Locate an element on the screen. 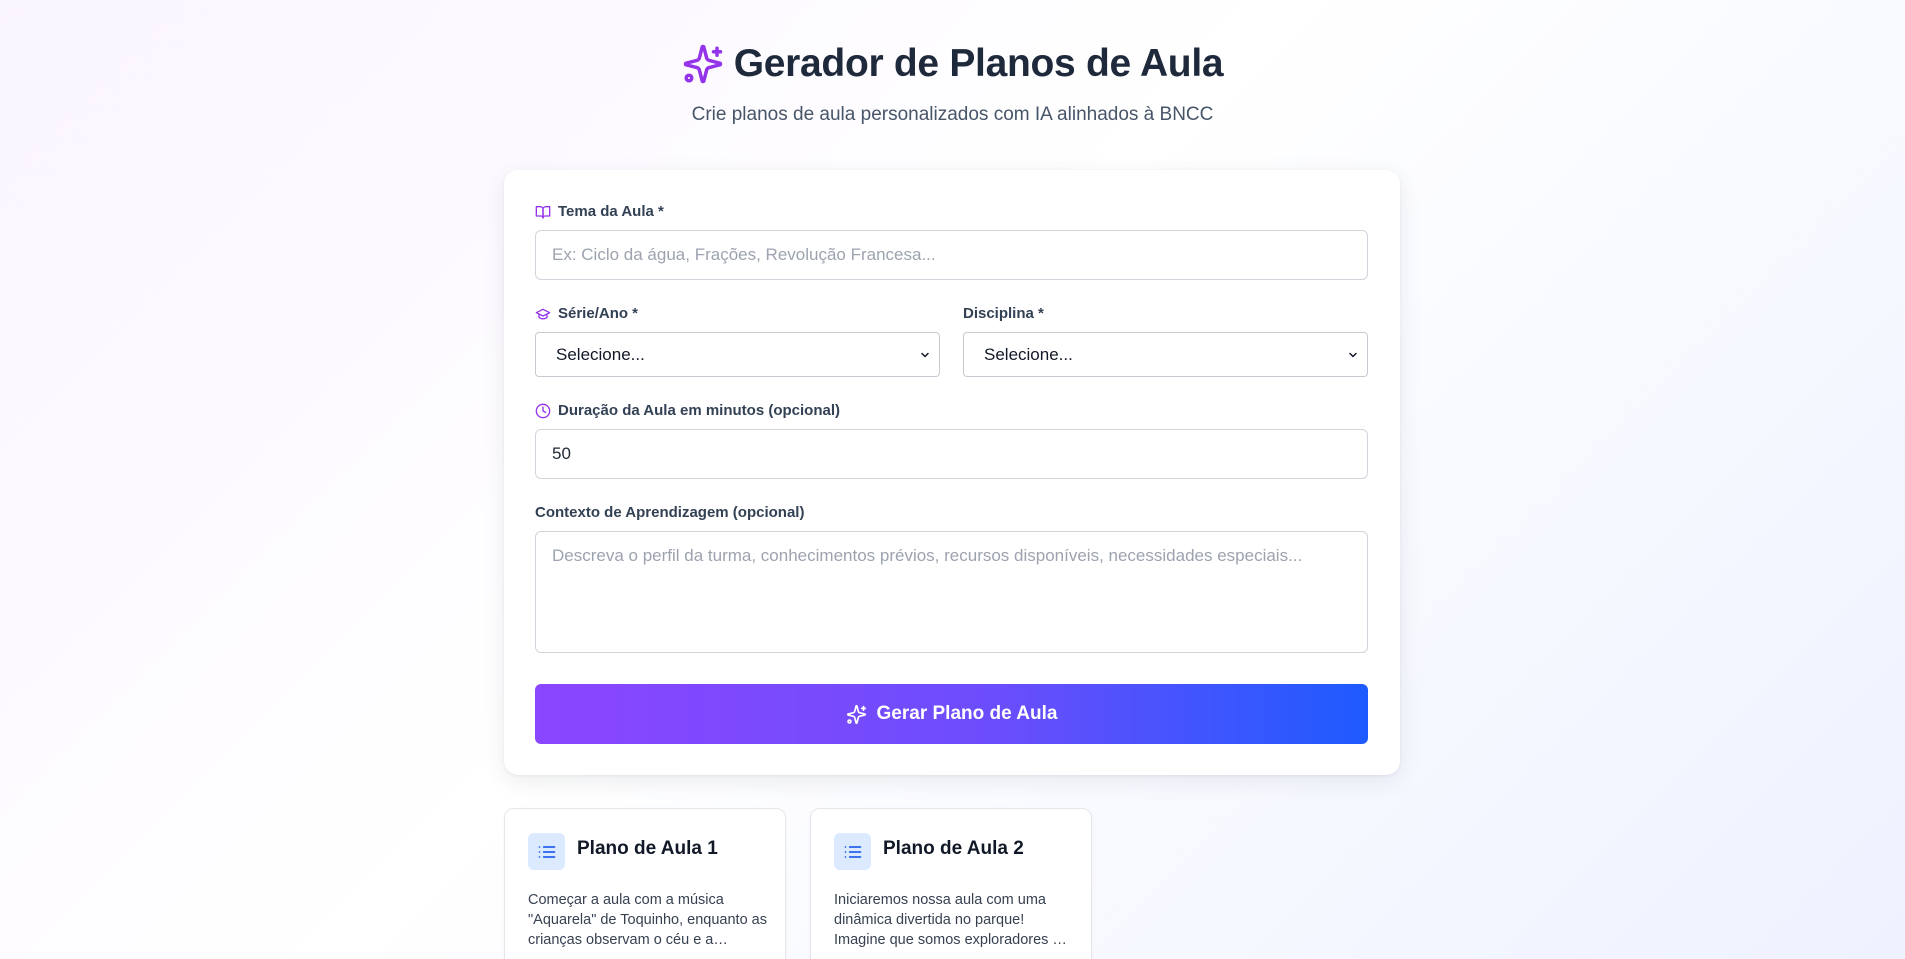  serie-label: Série/Ano * is located at coordinates (586, 313).